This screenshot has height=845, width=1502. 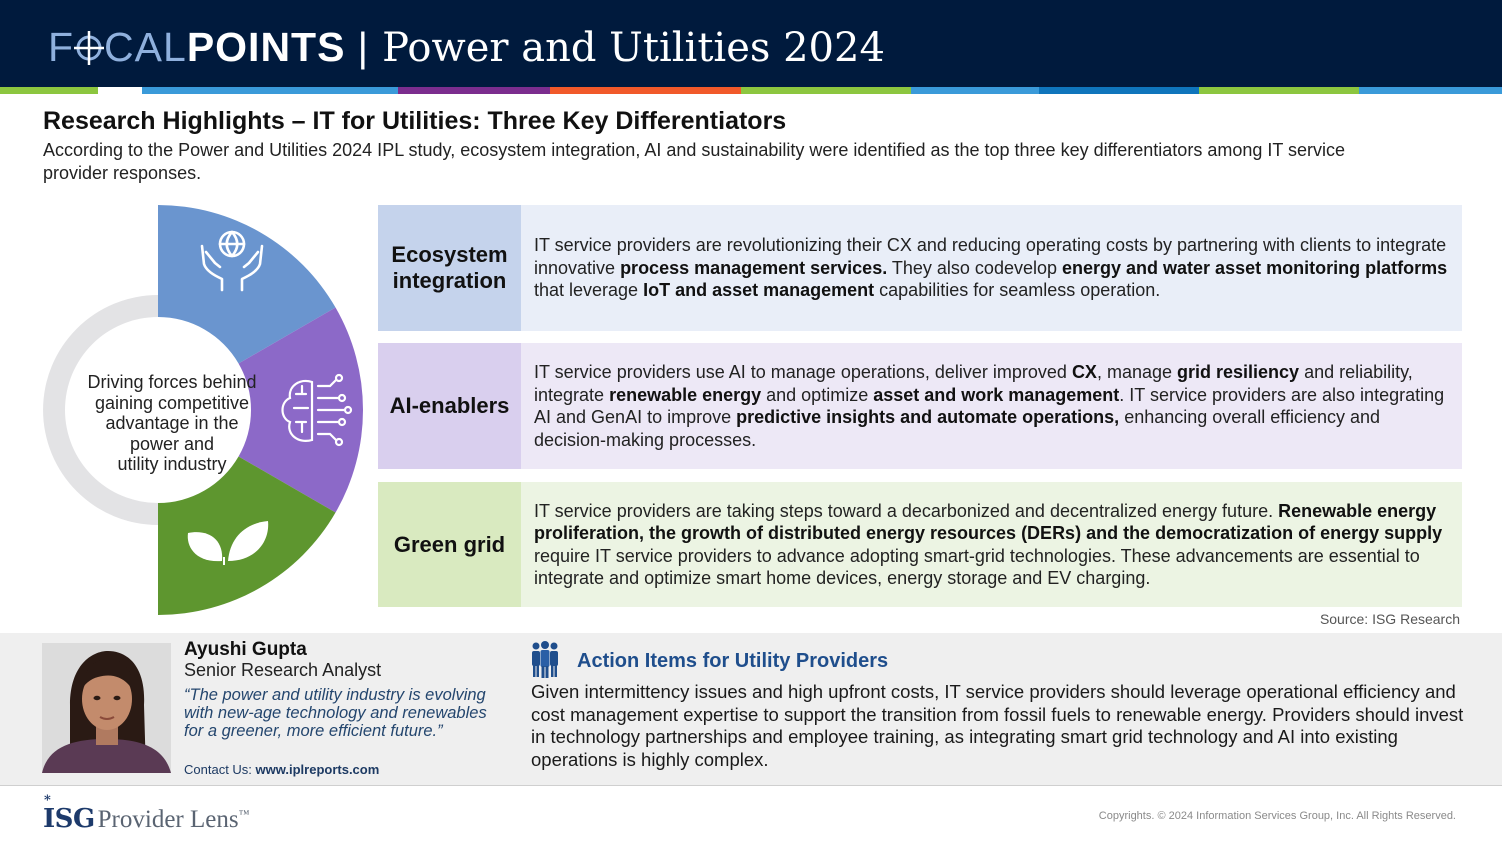 I want to click on donut-center-line: power and, so click(x=172, y=443).